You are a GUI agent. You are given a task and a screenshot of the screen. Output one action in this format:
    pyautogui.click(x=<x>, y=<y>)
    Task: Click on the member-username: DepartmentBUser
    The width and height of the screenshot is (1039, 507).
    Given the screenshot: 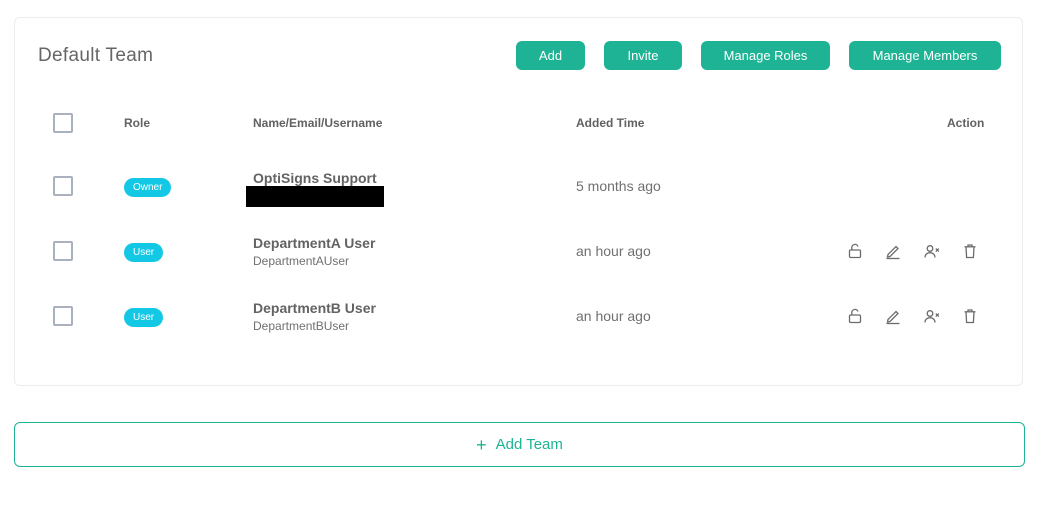 What is the action you would take?
    pyautogui.click(x=301, y=326)
    